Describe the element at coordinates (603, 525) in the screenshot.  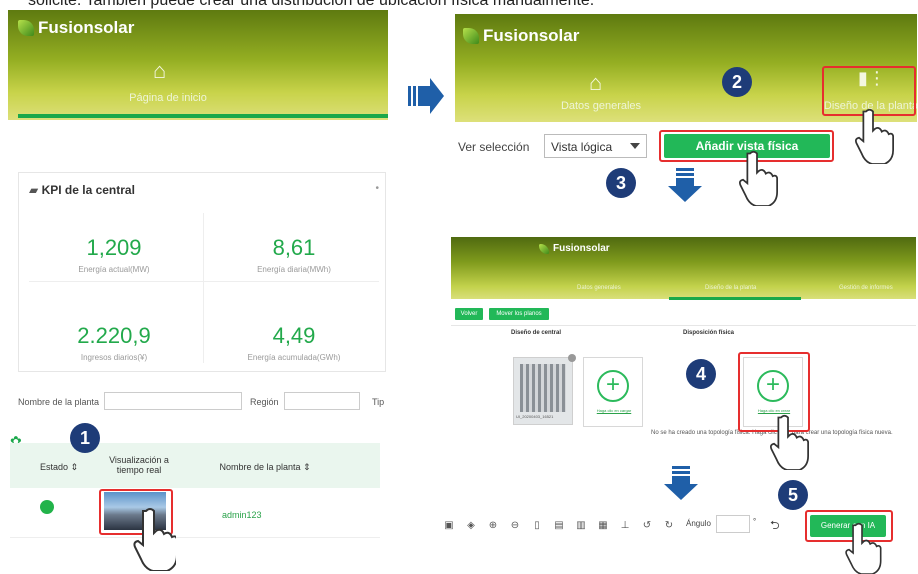
I see `align-bottom-icon: ▦` at that location.